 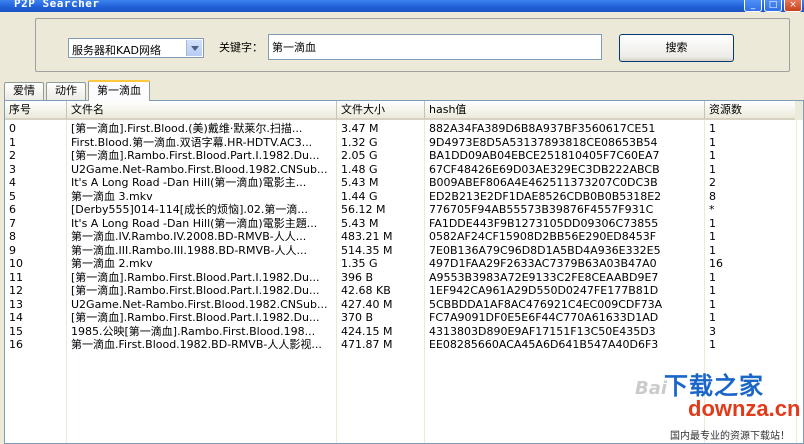 I want to click on cell-sources: 16, so click(x=716, y=263).